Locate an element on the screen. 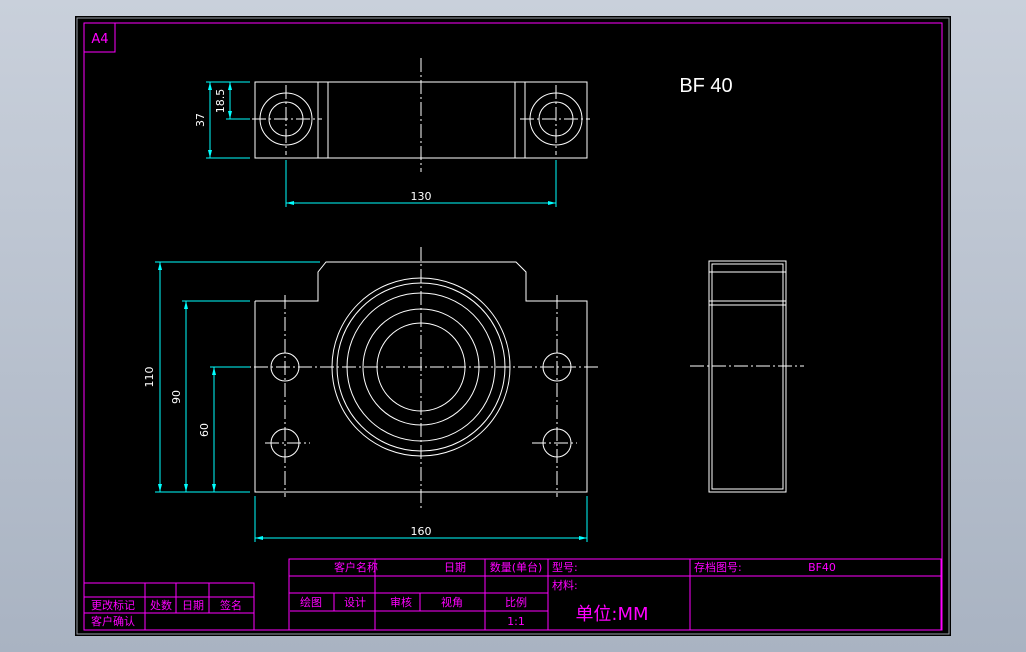 The width and height of the screenshot is (1026, 652). dim-overall-width: 160 is located at coordinates (421, 531).